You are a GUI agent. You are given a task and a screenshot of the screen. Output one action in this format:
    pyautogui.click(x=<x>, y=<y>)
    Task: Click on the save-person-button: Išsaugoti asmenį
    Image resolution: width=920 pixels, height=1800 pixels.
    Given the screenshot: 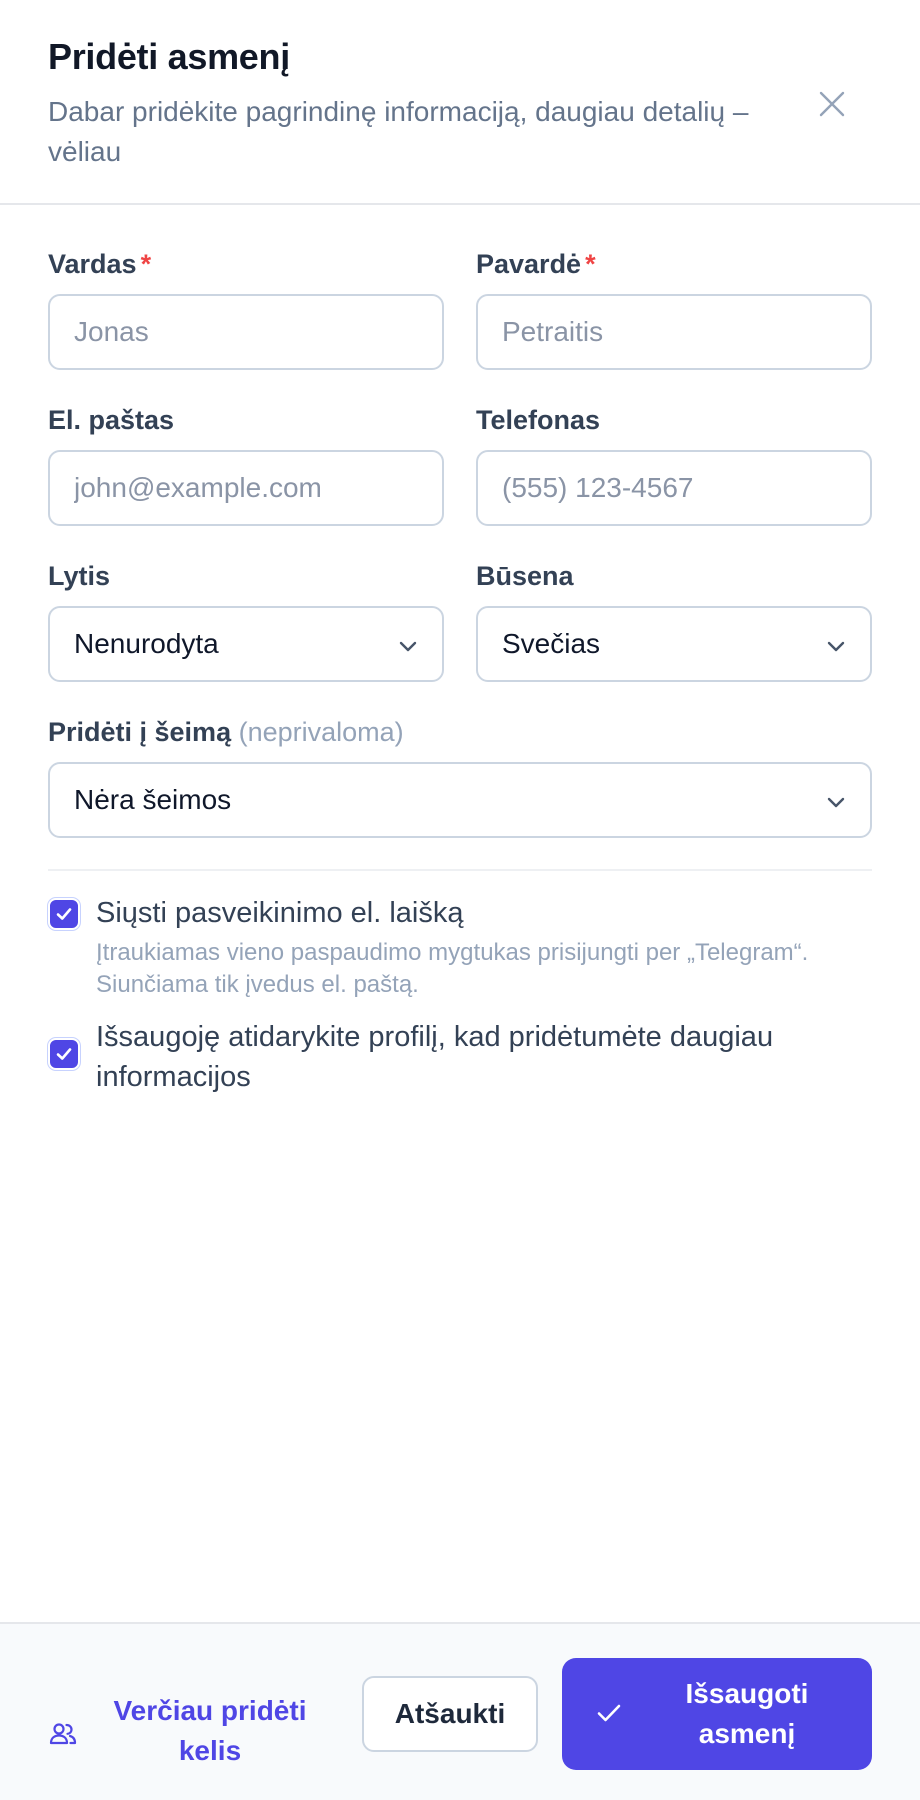 What is the action you would take?
    pyautogui.click(x=717, y=1714)
    